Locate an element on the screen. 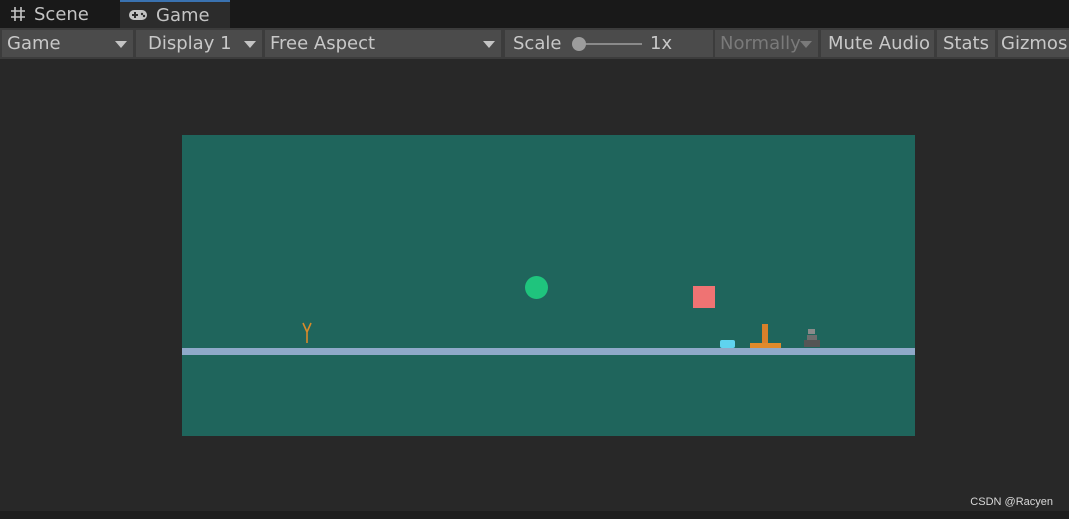 Image resolution: width=1069 pixels, height=519 pixels. tab-scene: Scene is located at coordinates (58, 14).